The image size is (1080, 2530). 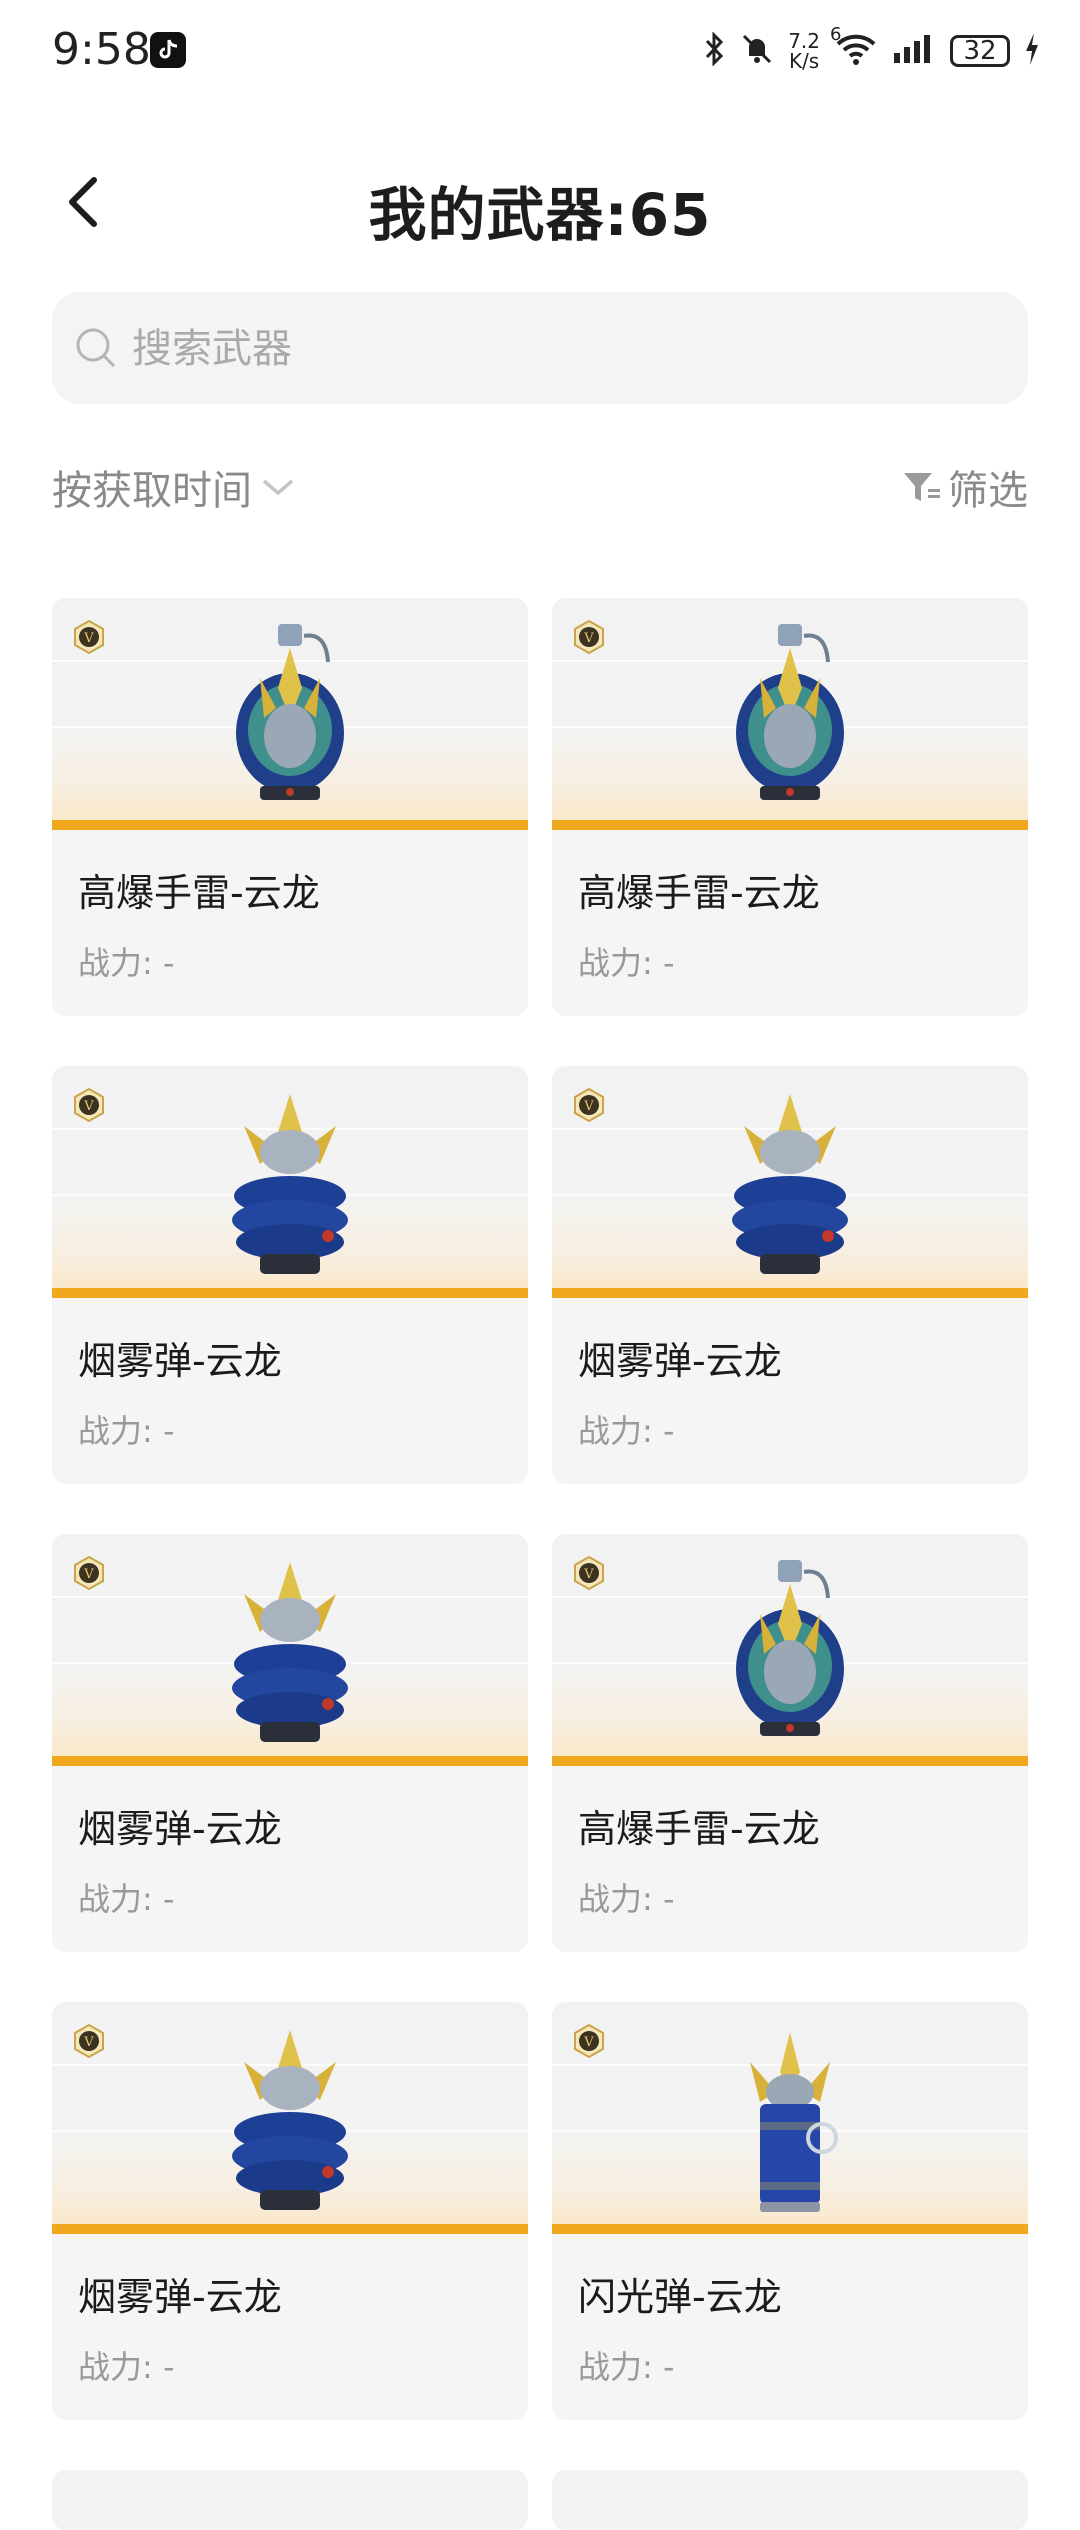 I want to click on filter-button: 筛选, so click(x=965, y=487).